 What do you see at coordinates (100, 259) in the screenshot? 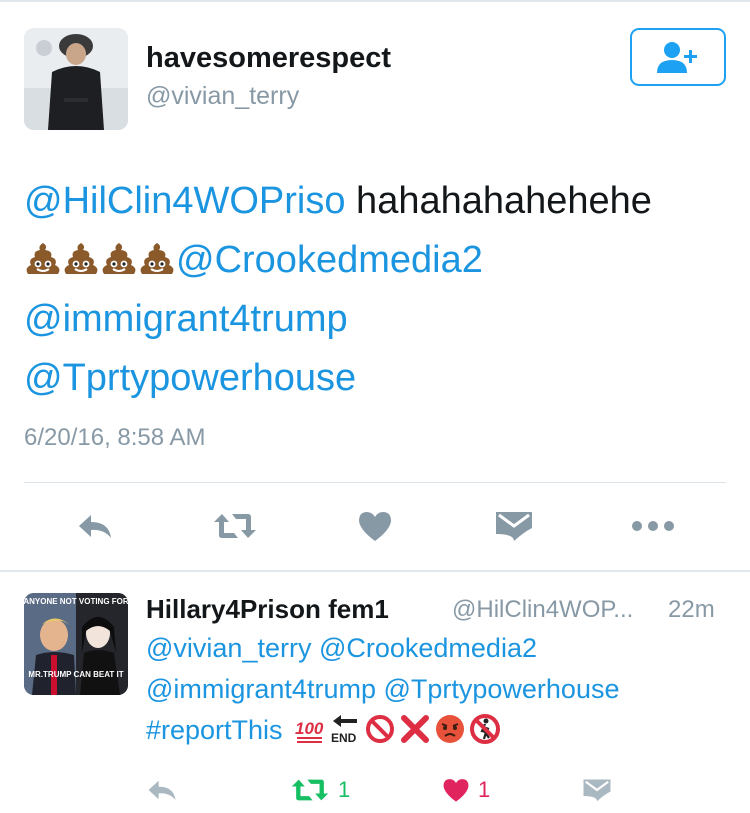
I see `emoji-row` at bounding box center [100, 259].